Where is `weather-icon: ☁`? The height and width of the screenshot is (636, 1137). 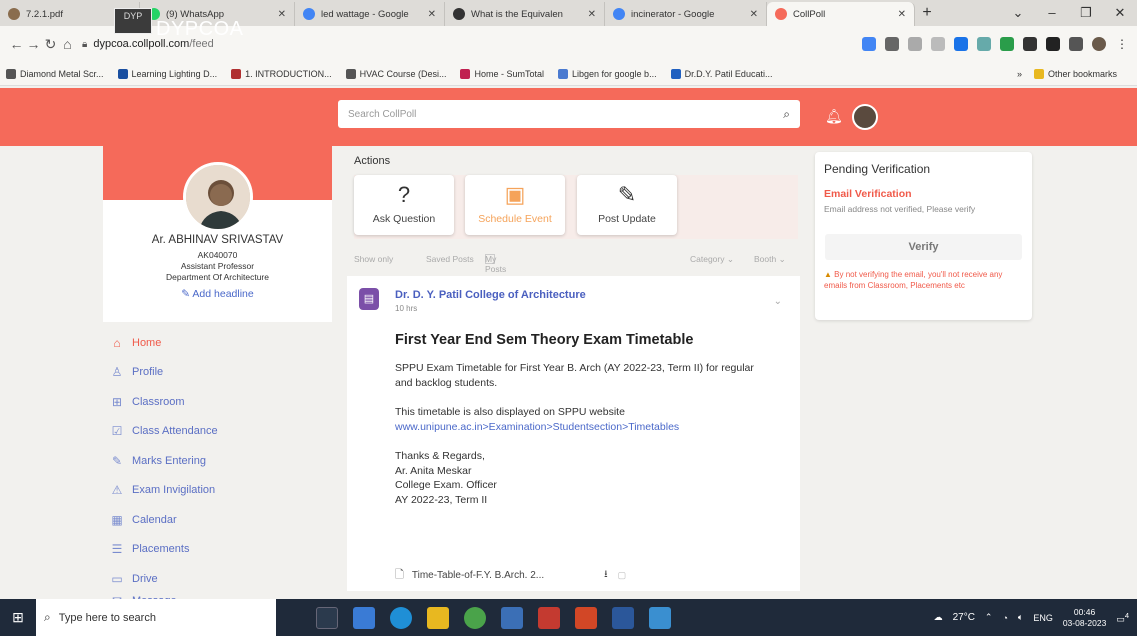
weather-icon: ☁ is located at coordinates (938, 617).